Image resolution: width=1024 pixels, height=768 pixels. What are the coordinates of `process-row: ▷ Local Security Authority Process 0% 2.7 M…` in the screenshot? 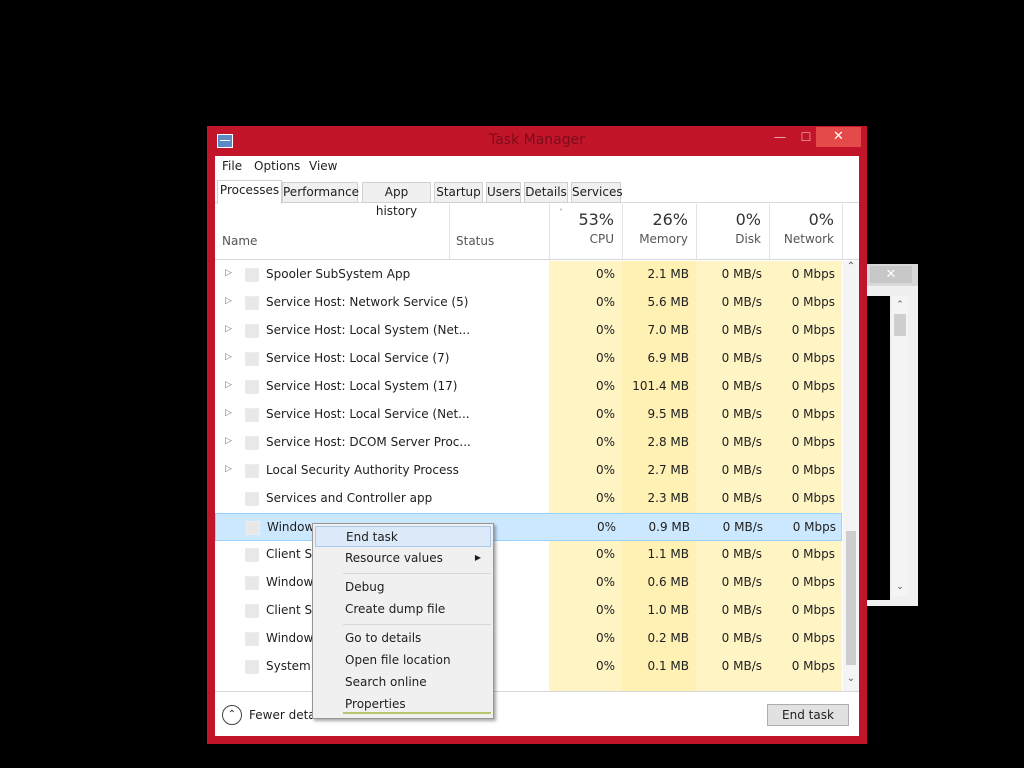 It's located at (528, 471).